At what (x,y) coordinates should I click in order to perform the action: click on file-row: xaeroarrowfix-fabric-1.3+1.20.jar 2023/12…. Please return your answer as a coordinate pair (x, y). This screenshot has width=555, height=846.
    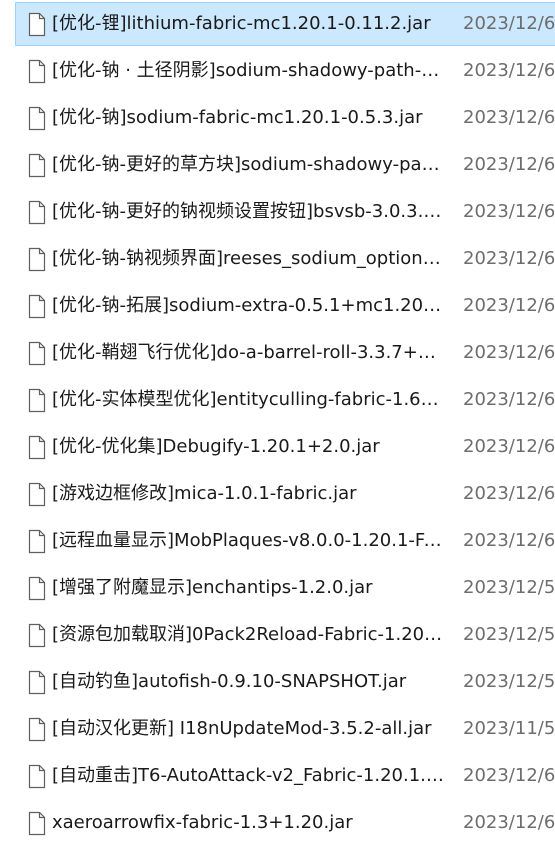
    Looking at the image, I should click on (285, 823).